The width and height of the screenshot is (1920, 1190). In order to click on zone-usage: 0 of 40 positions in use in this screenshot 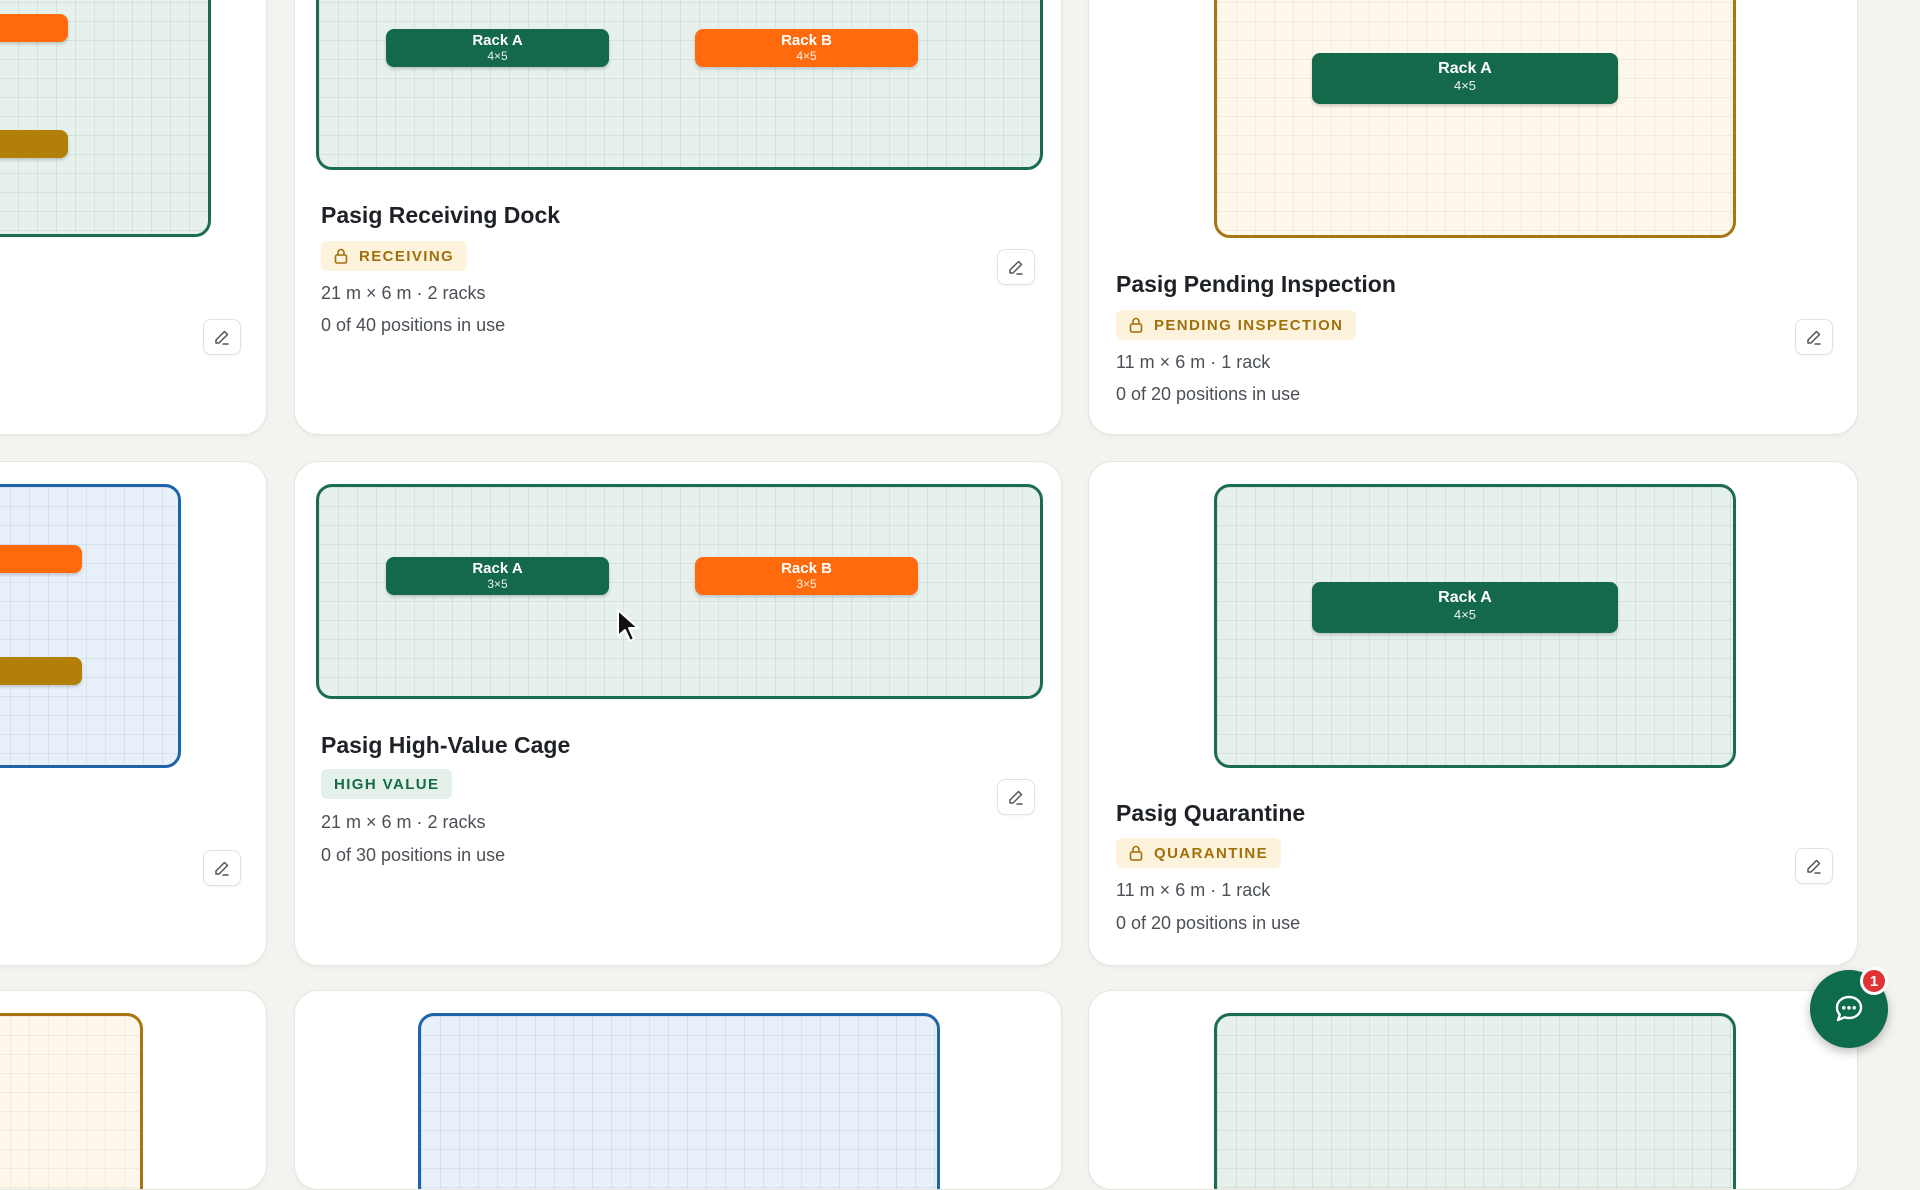, I will do `click(413, 325)`.